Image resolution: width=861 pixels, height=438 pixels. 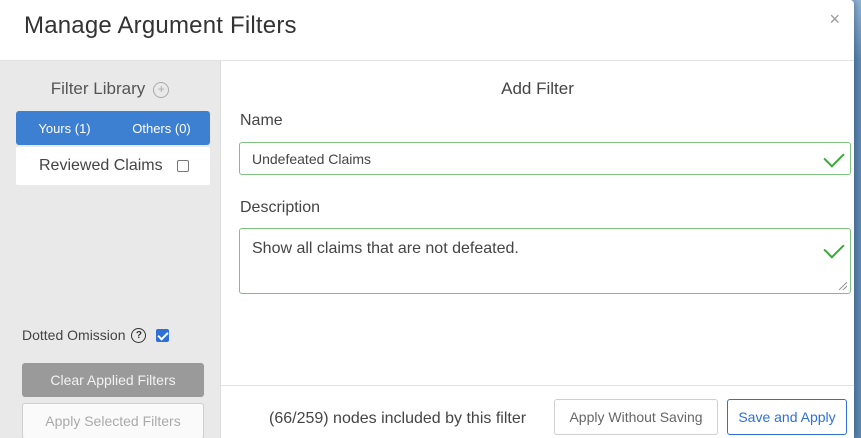 What do you see at coordinates (261, 120) in the screenshot?
I see `name-label: Name` at bounding box center [261, 120].